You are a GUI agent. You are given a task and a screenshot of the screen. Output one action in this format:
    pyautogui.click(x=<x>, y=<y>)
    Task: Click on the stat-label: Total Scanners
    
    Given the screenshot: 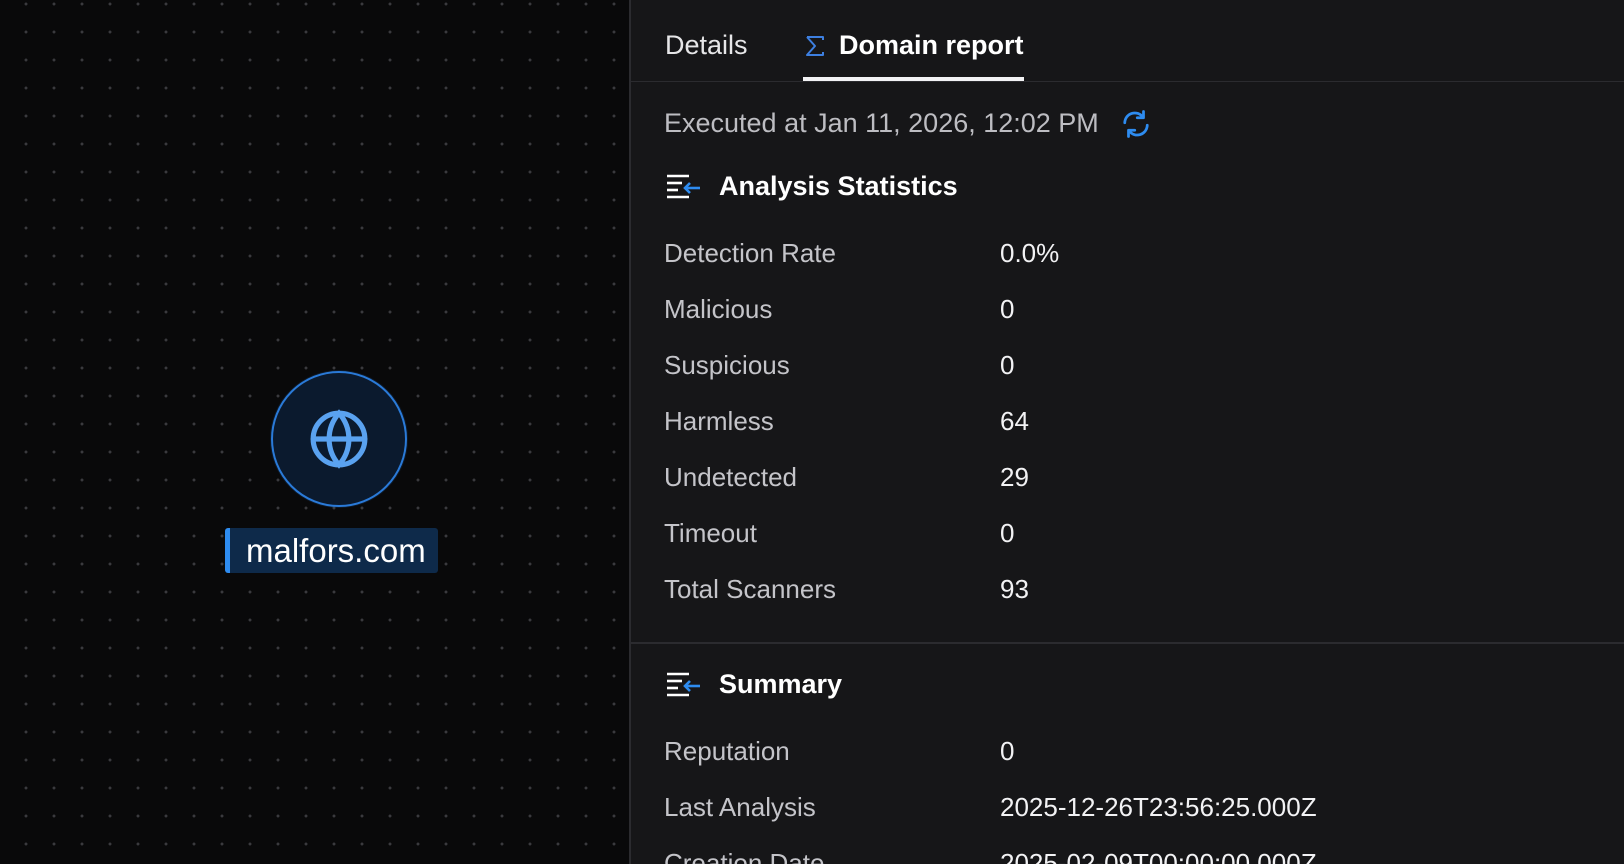 What is the action you would take?
    pyautogui.click(x=750, y=589)
    